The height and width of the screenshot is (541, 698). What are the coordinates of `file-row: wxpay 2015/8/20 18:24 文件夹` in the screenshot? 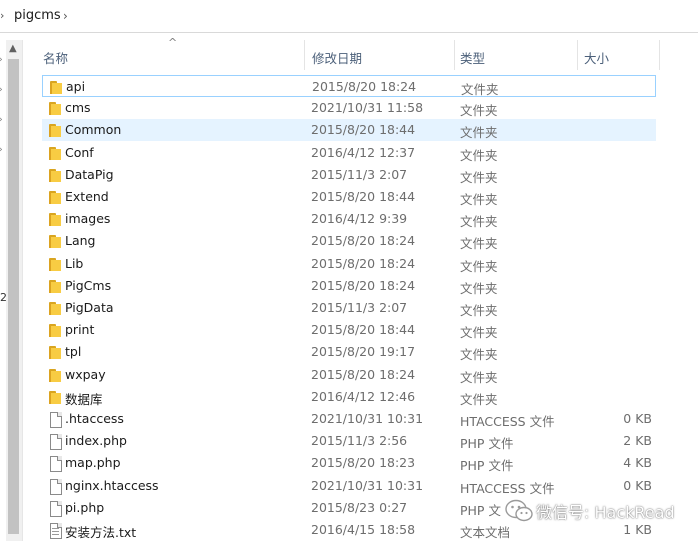 It's located at (349, 375).